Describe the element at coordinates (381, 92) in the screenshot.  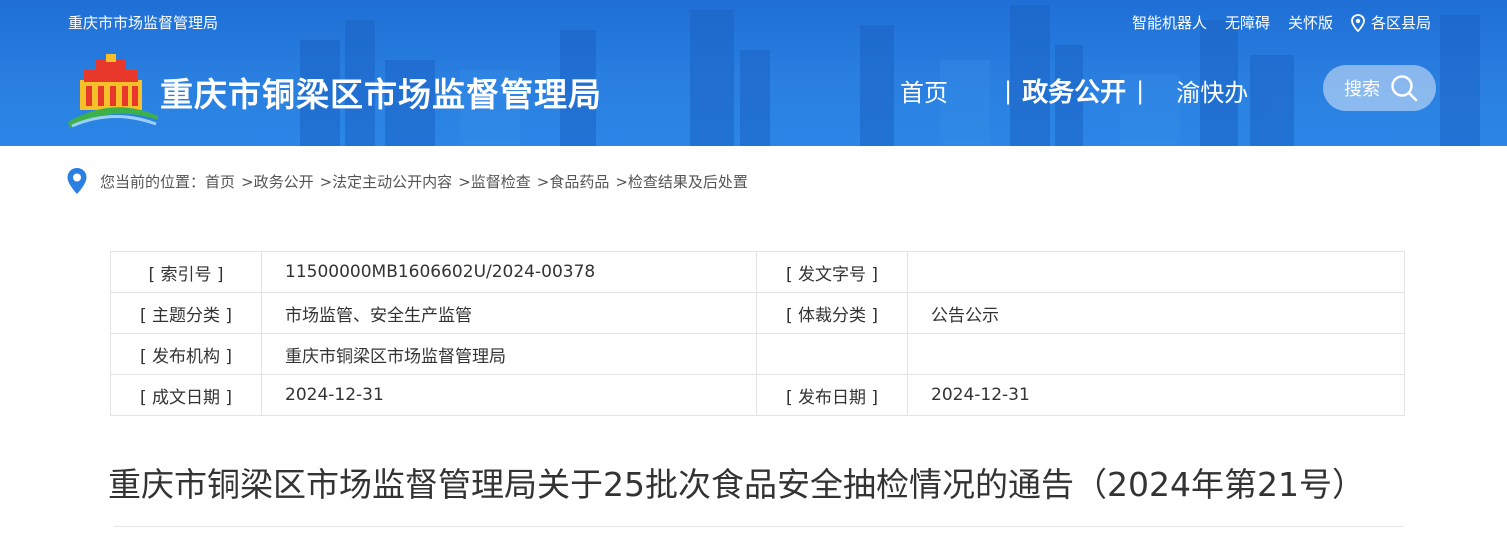
I see `site-title: 重庆市铜梁区市场监督管理局` at that location.